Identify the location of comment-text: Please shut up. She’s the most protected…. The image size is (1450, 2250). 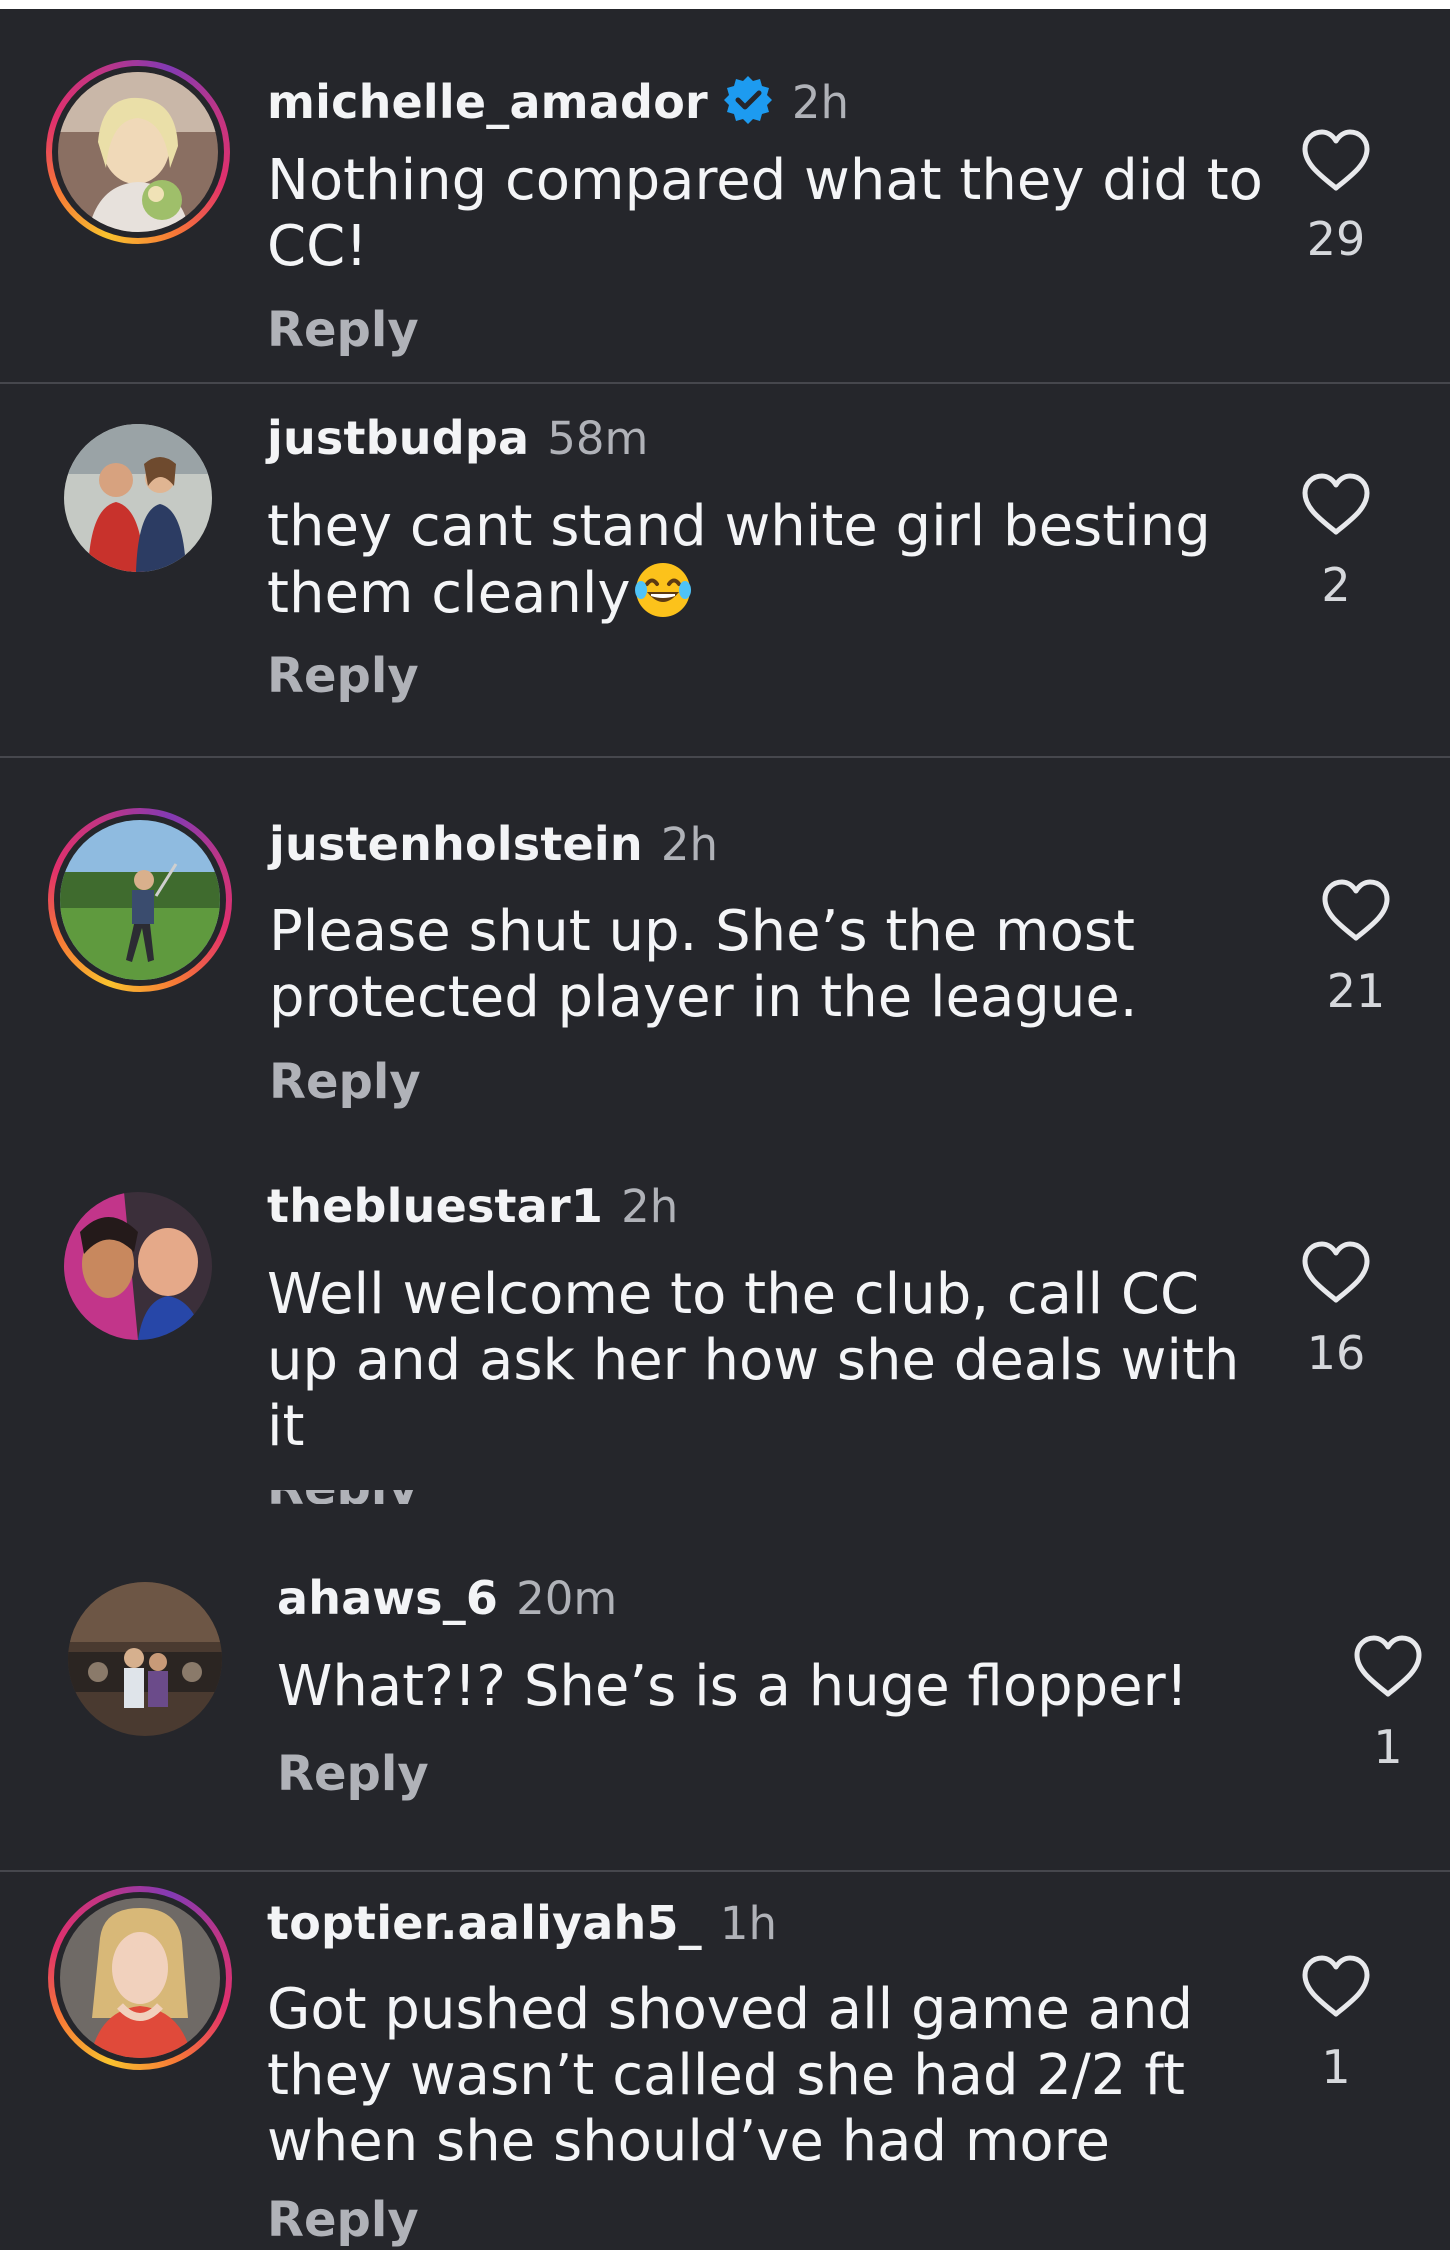
(703, 964).